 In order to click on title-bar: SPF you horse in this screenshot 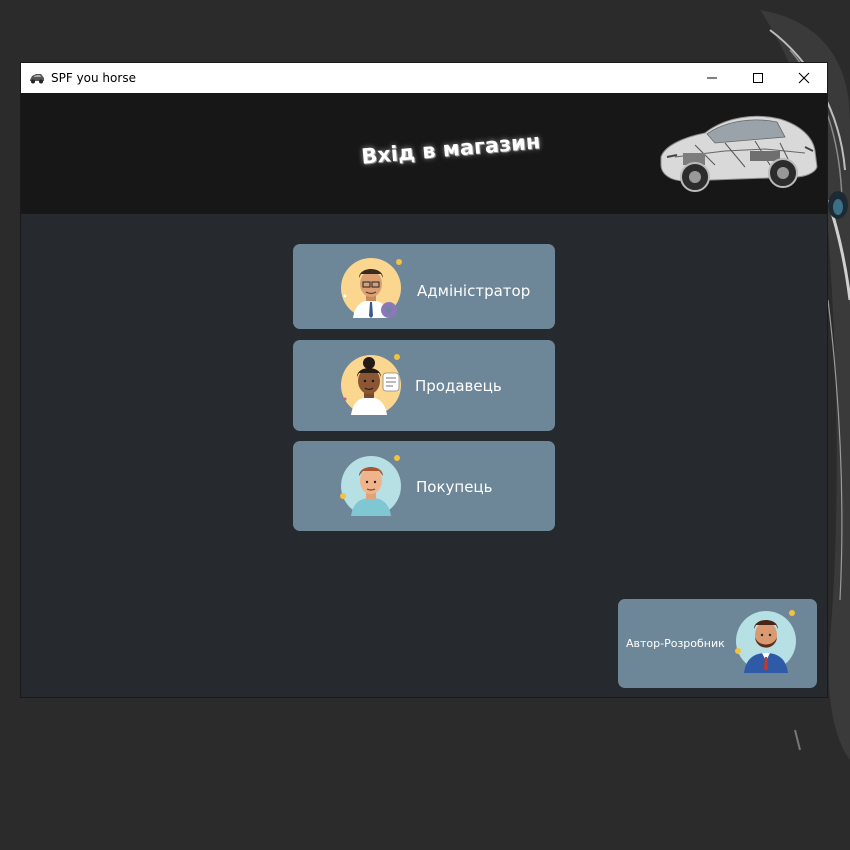, I will do `click(424, 78)`.